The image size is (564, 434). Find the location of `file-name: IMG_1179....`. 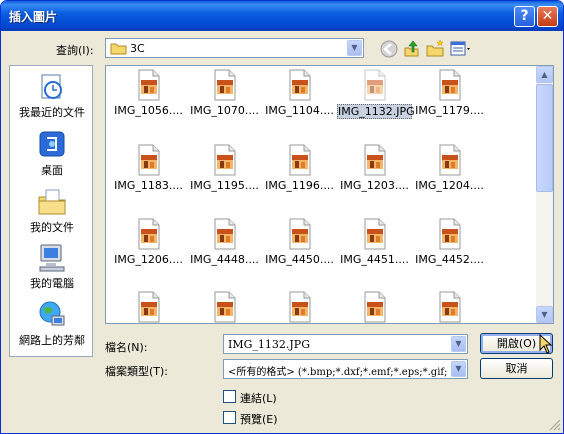

file-name: IMG_1179.... is located at coordinates (449, 110).